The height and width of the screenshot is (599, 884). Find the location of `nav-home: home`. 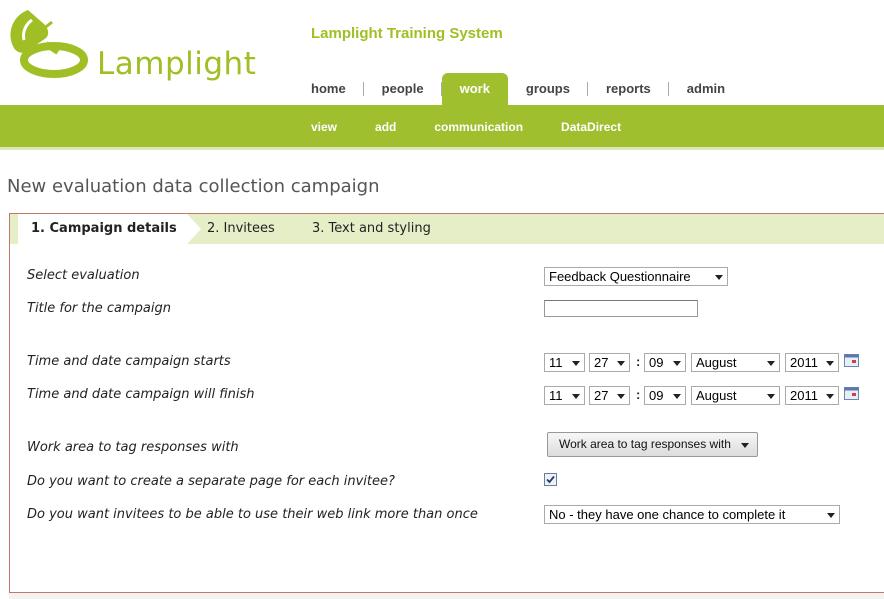

nav-home: home is located at coordinates (328, 89).